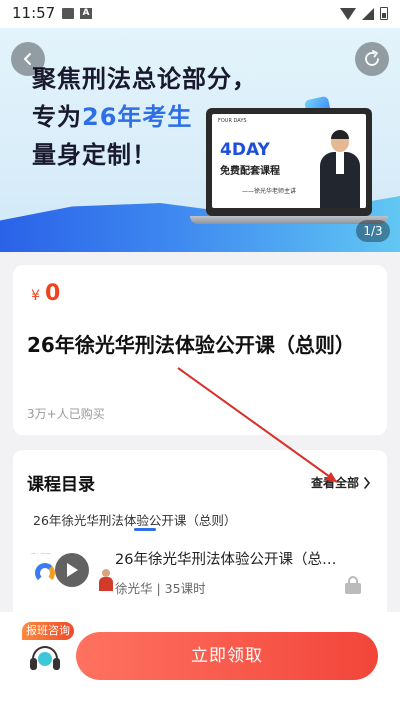 Image resolution: width=400 pixels, height=711 pixels. What do you see at coordinates (245, 150) in the screenshot?
I see `screen-big-text: 4DAY` at bounding box center [245, 150].